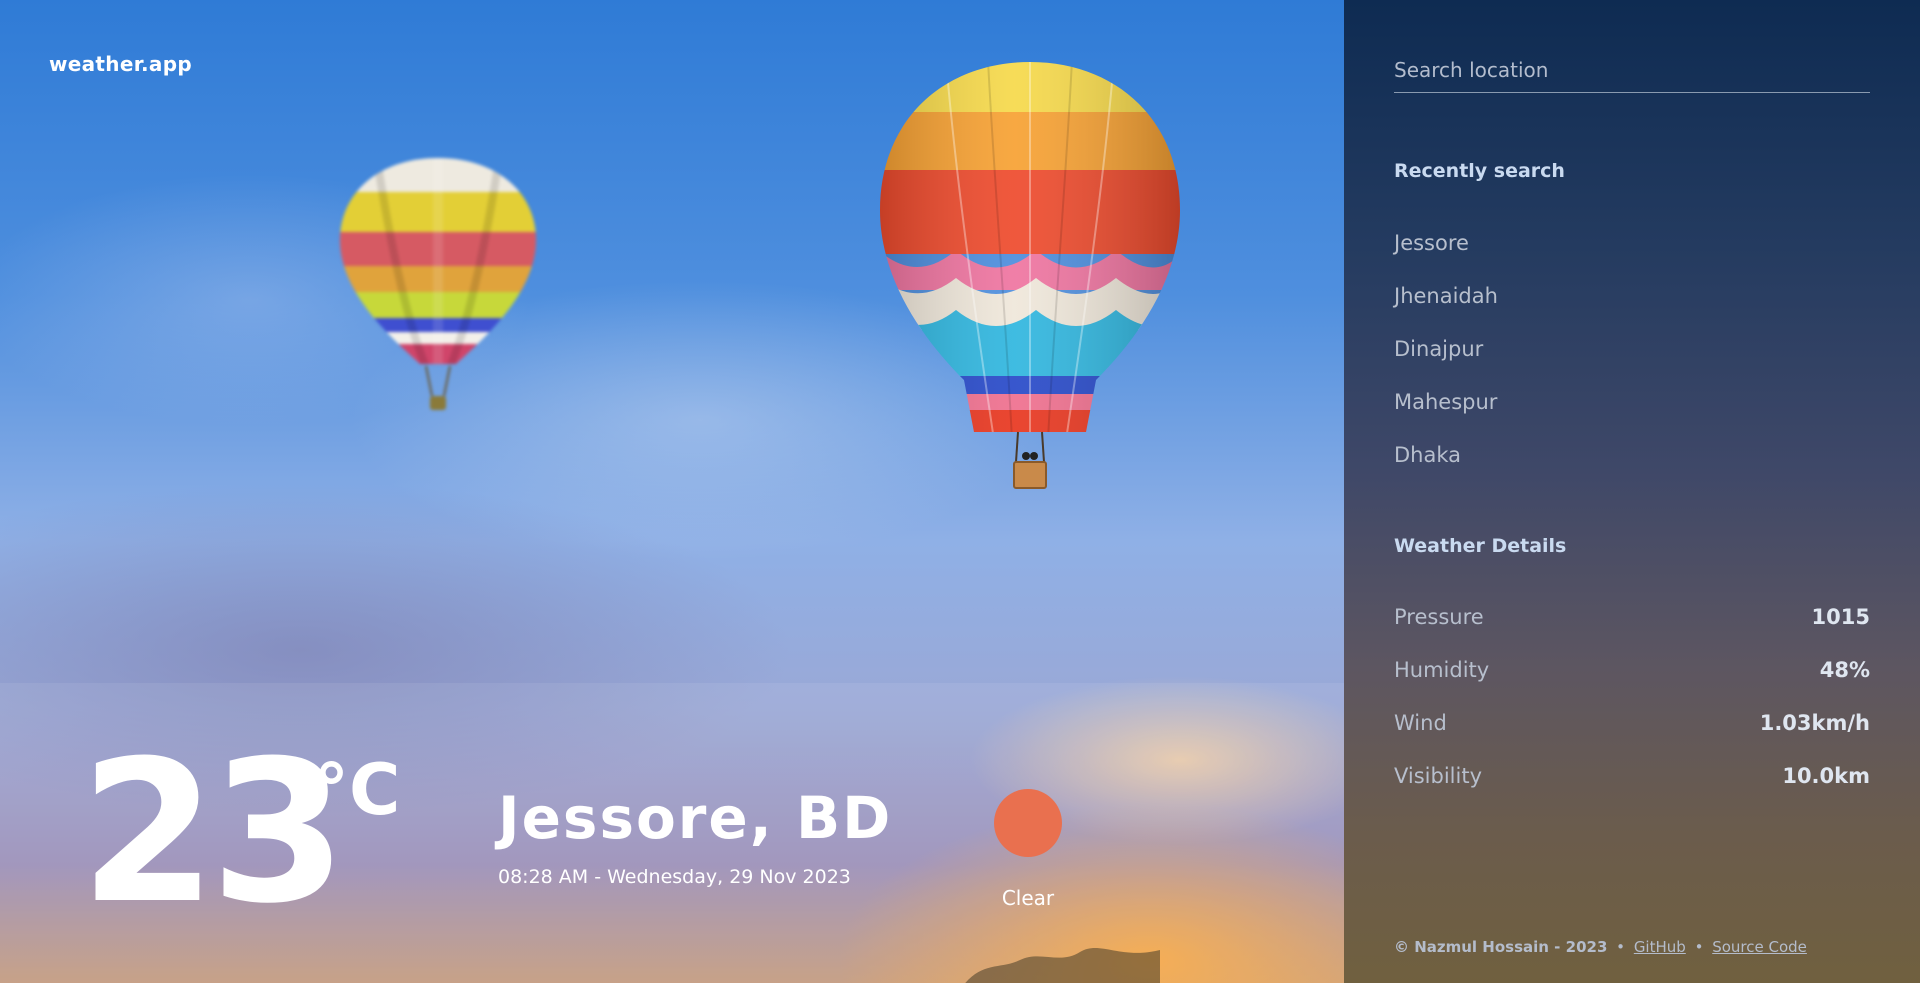  Describe the element at coordinates (438, 284) in the screenshot. I see `hot-air-balloon-small-image` at that location.